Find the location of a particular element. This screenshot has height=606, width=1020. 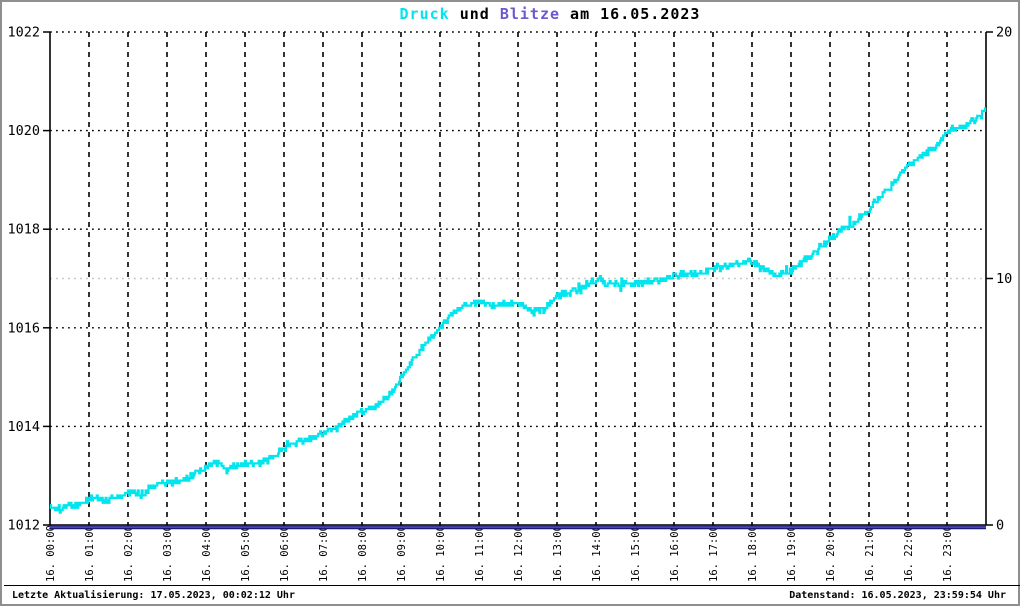

hour-label: 16. 12:00 is located at coordinates (519, 553).